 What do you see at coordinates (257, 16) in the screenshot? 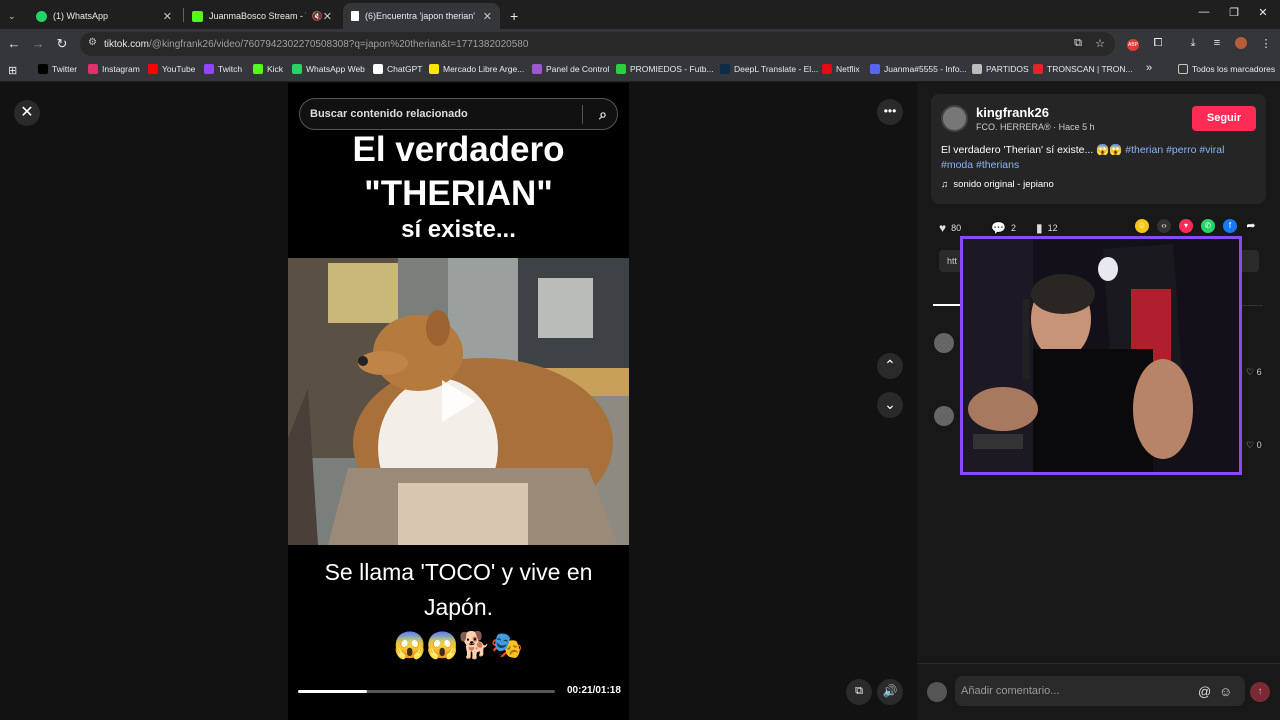
I see `tab-label: JuanmaBosco Stream - Wat` at bounding box center [257, 16].